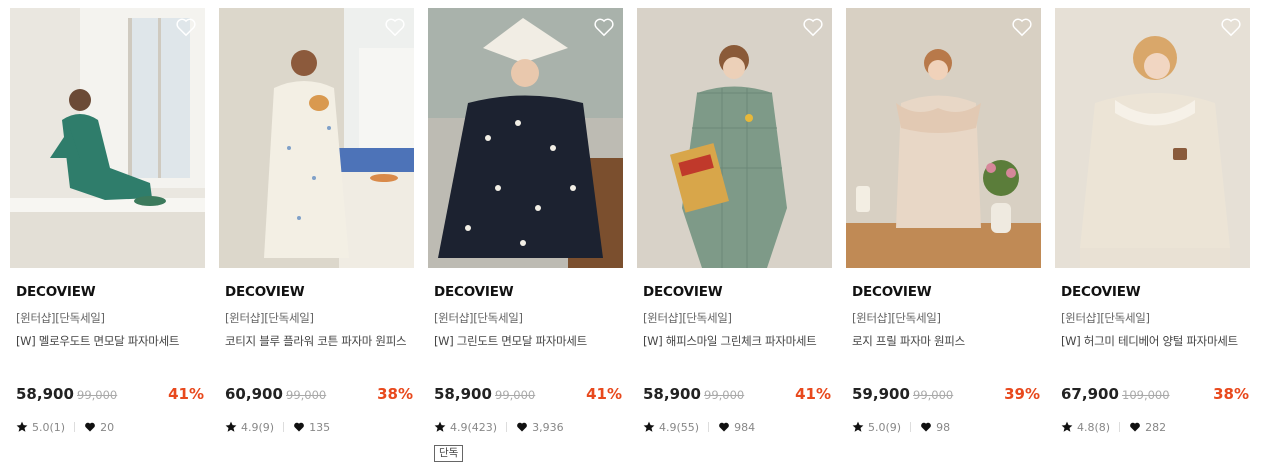  What do you see at coordinates (527, 341) in the screenshot?
I see `product-name: [W] 그린도트 면모달 파자마세트` at bounding box center [527, 341].